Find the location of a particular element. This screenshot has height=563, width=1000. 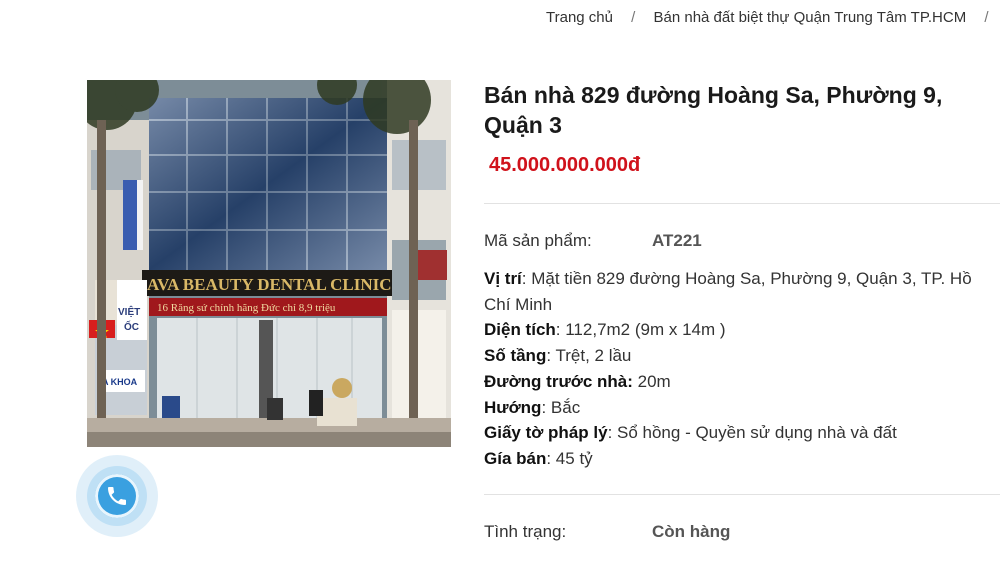

sku-row: Mã sản phẩm: AT221 is located at coordinates (593, 241).